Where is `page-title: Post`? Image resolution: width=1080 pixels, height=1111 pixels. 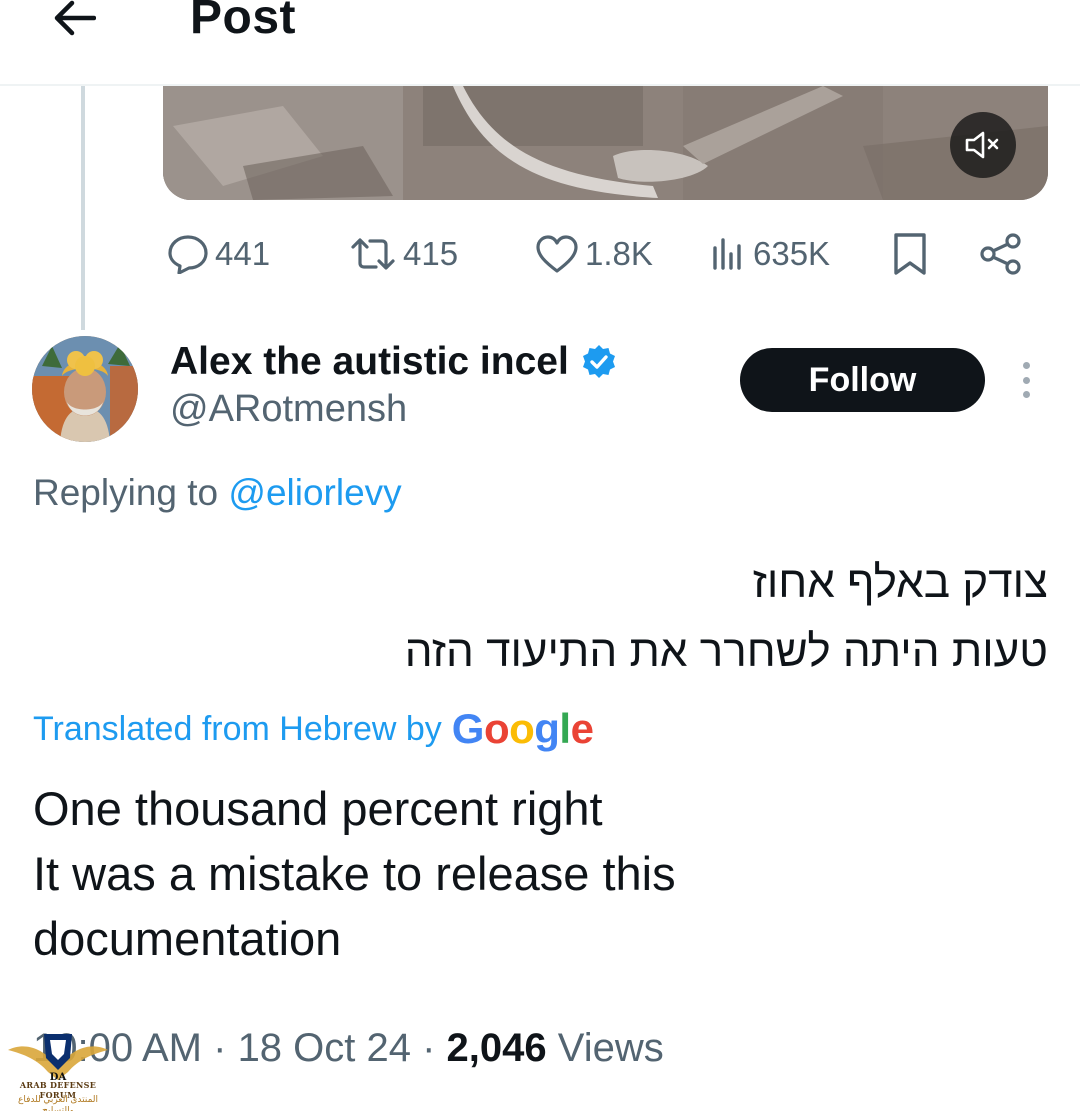
page-title: Post is located at coordinates (243, 22).